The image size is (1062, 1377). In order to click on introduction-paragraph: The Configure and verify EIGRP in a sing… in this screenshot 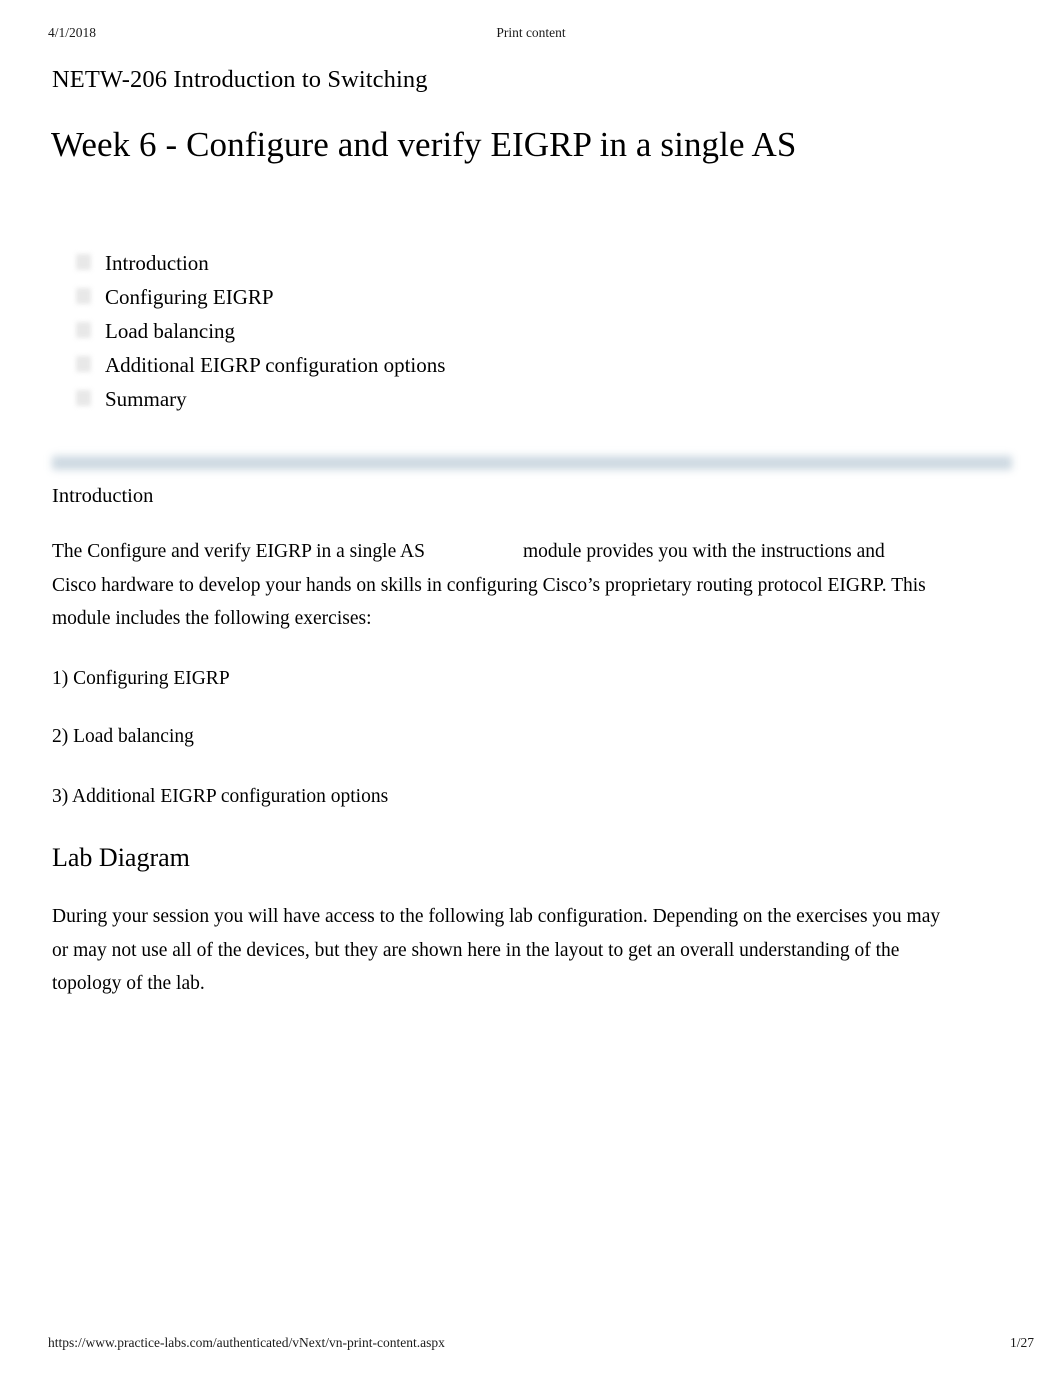, I will do `click(492, 585)`.